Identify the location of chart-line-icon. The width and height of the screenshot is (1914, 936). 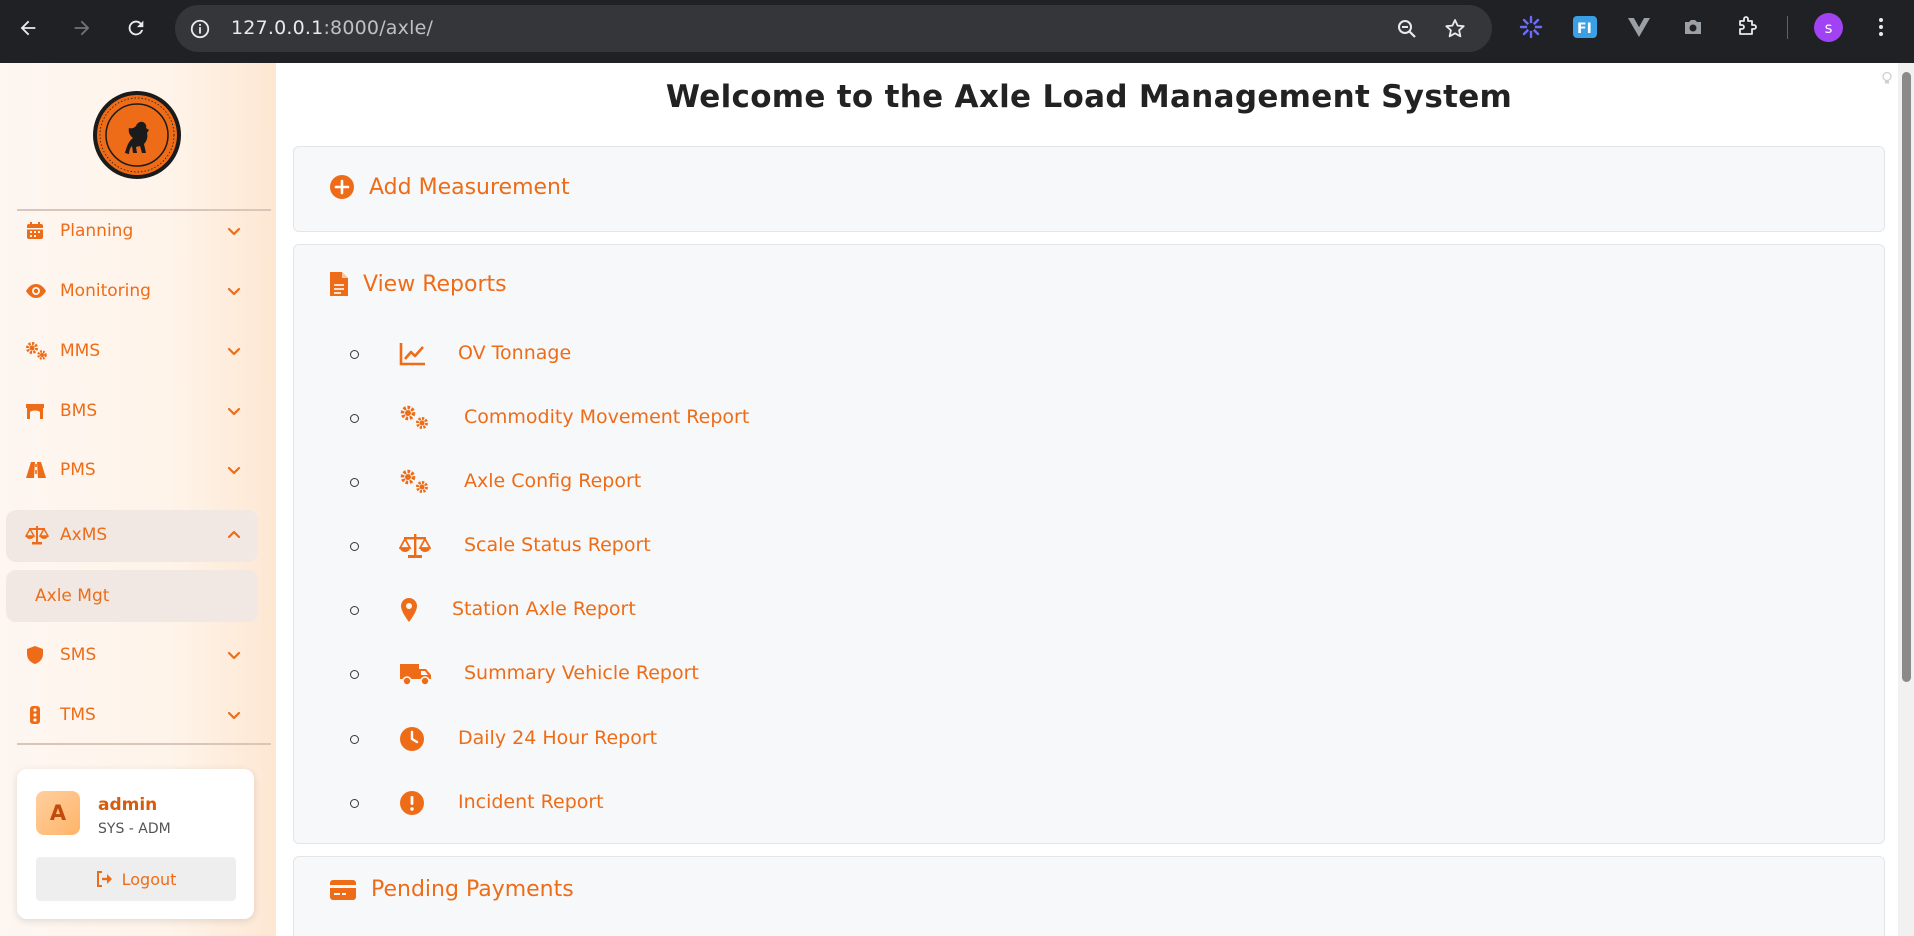
(414, 354).